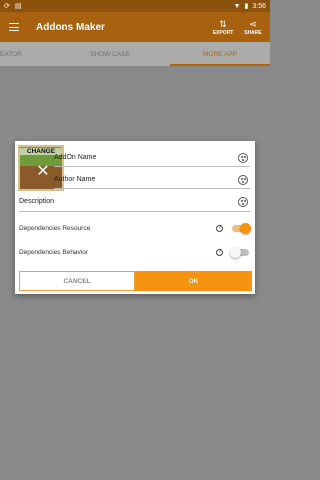 The width and height of the screenshot is (320, 480). Describe the element at coordinates (253, 23) in the screenshot. I see `share-icon: ⋖` at that location.